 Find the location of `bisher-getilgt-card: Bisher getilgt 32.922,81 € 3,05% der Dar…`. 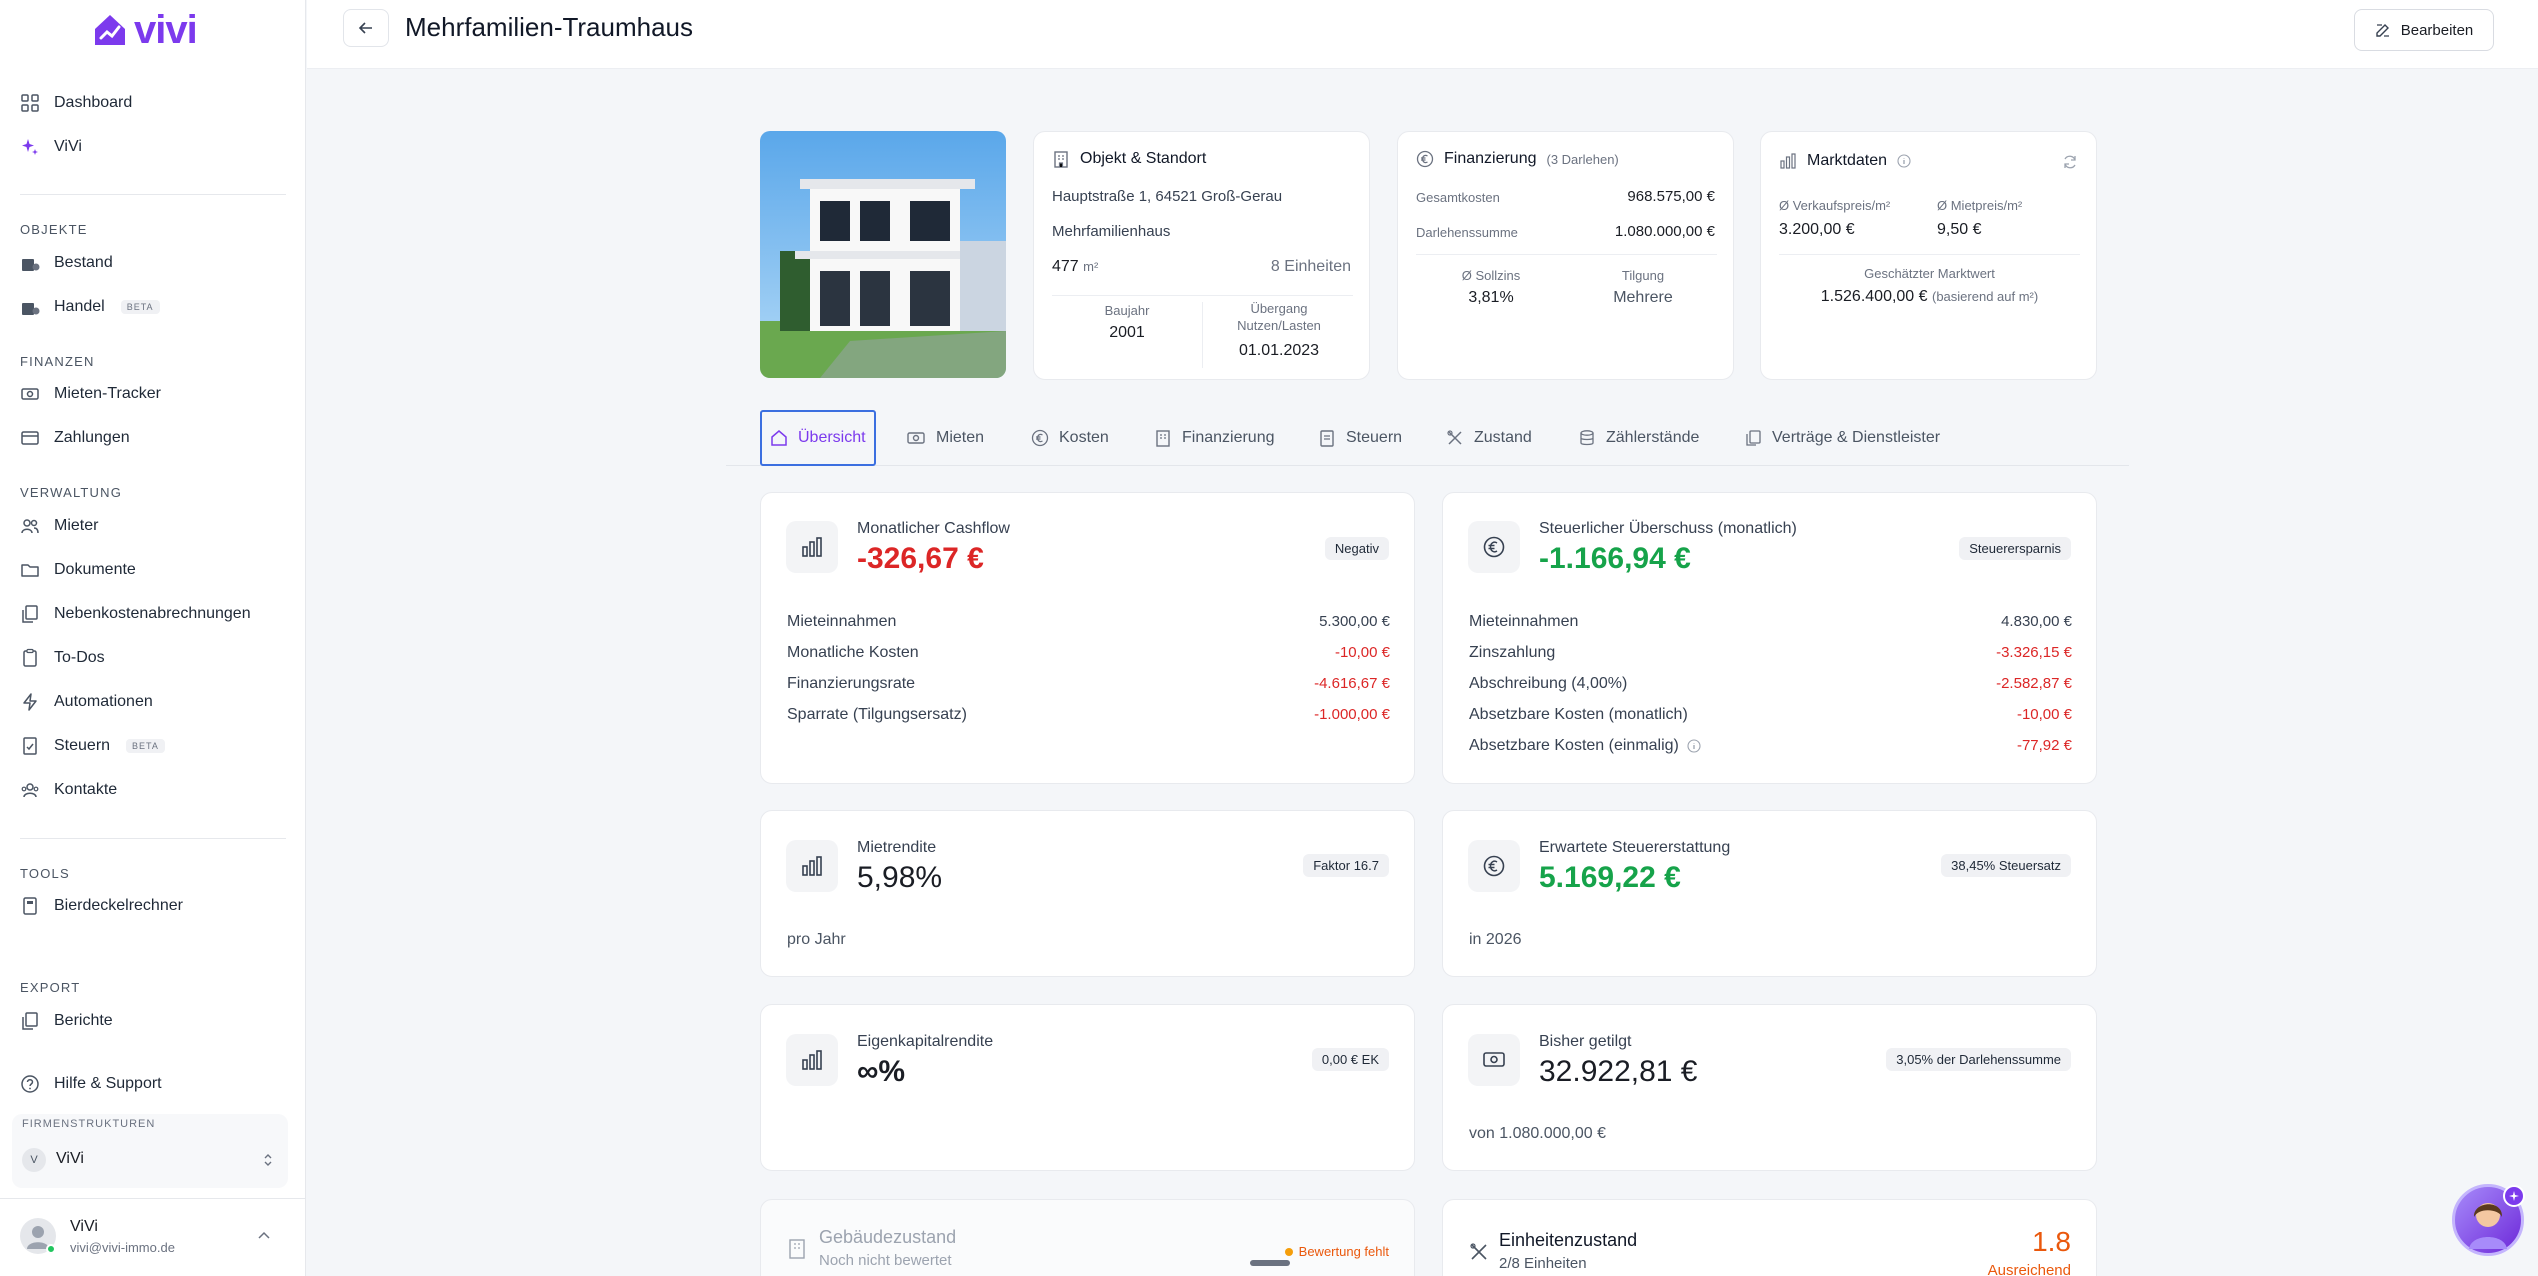

bisher-getilgt-card: Bisher getilgt 32.922,81 € 3,05% der Dar… is located at coordinates (1769, 1087).